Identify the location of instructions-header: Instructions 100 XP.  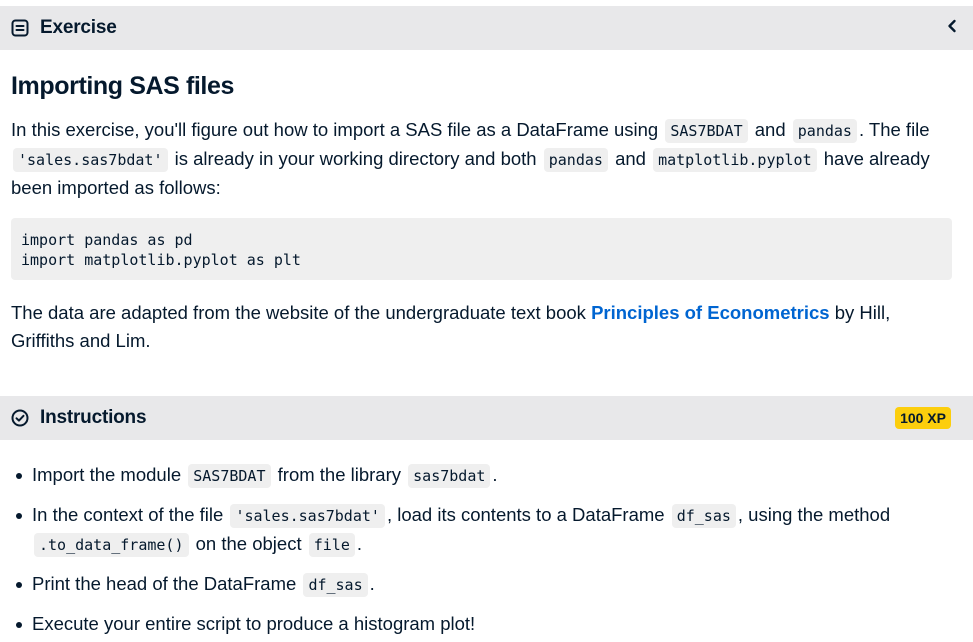
(486, 418).